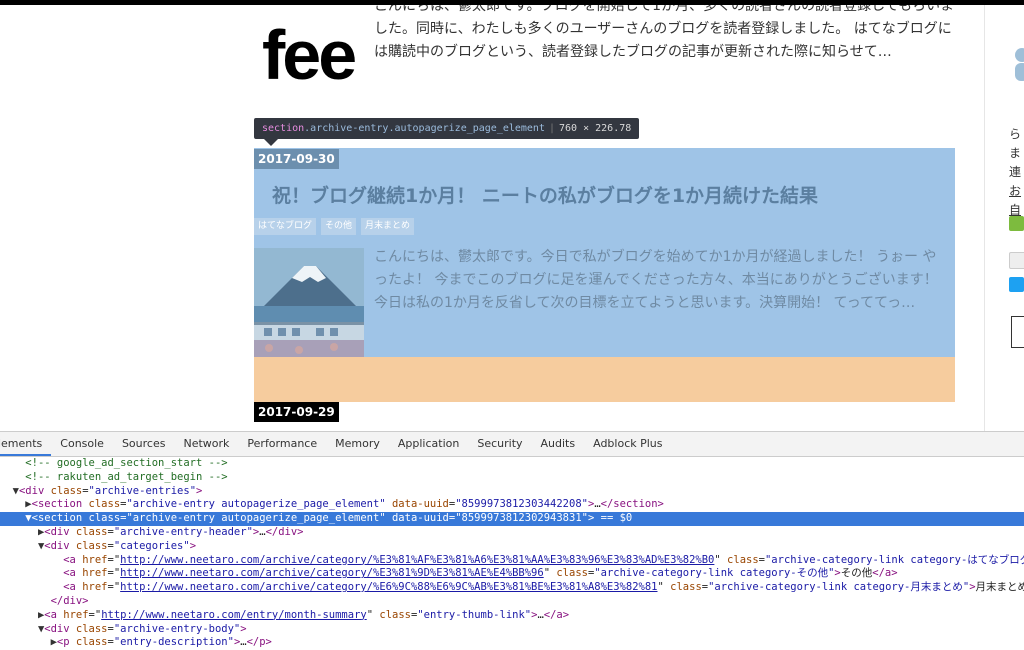 This screenshot has width=1024, height=650. Describe the element at coordinates (512, 602) in the screenshot. I see `dom-node-close-div: </div>` at that location.